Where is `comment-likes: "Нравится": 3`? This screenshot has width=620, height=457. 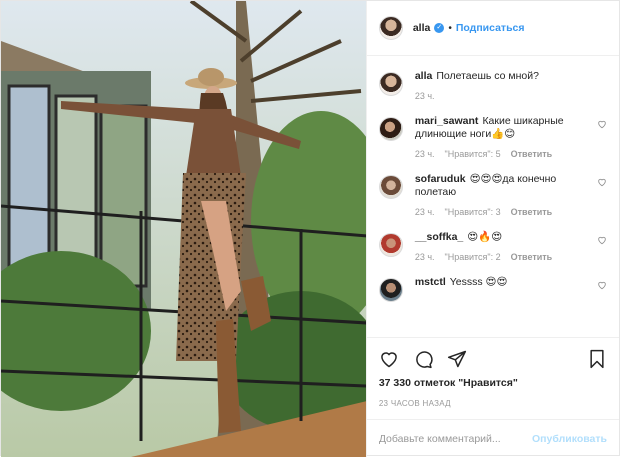
comment-likes: "Нравится": 3 is located at coordinates (473, 212).